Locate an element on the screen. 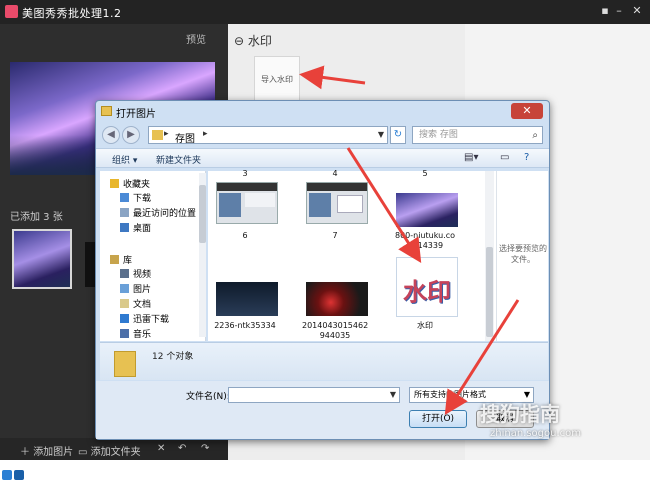 This screenshot has width=650, height=484. dialog-title-bar: 打开图片 ✕ is located at coordinates (322, 111).